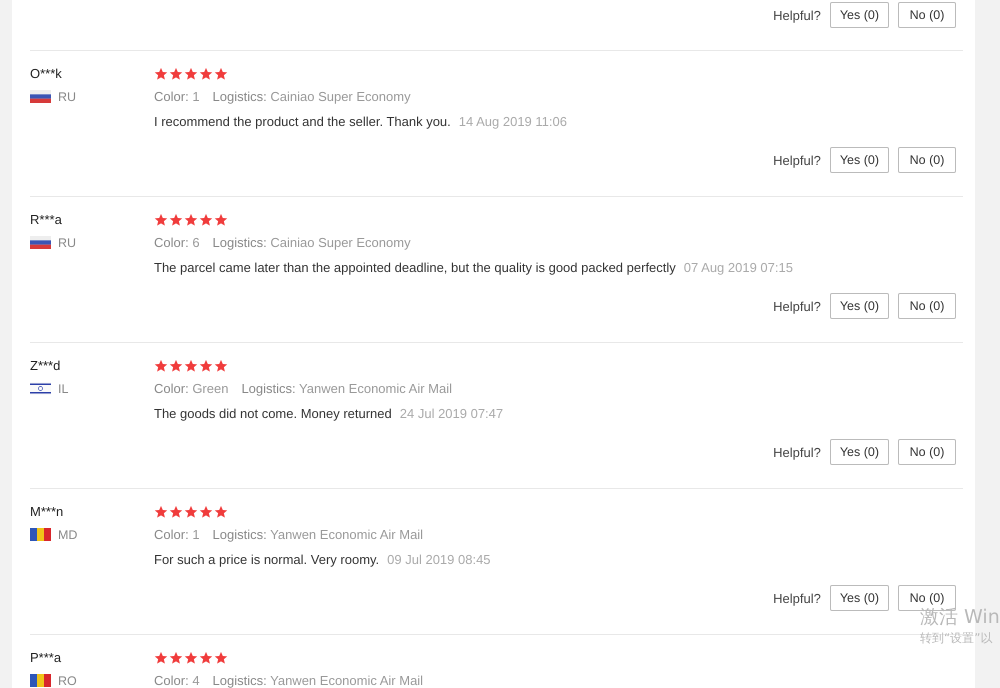 This screenshot has width=1000, height=688. I want to click on reviewer-name: Z***d, so click(46, 366).